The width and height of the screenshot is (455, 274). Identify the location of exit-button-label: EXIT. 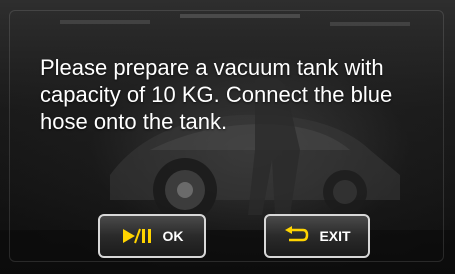
(335, 236).